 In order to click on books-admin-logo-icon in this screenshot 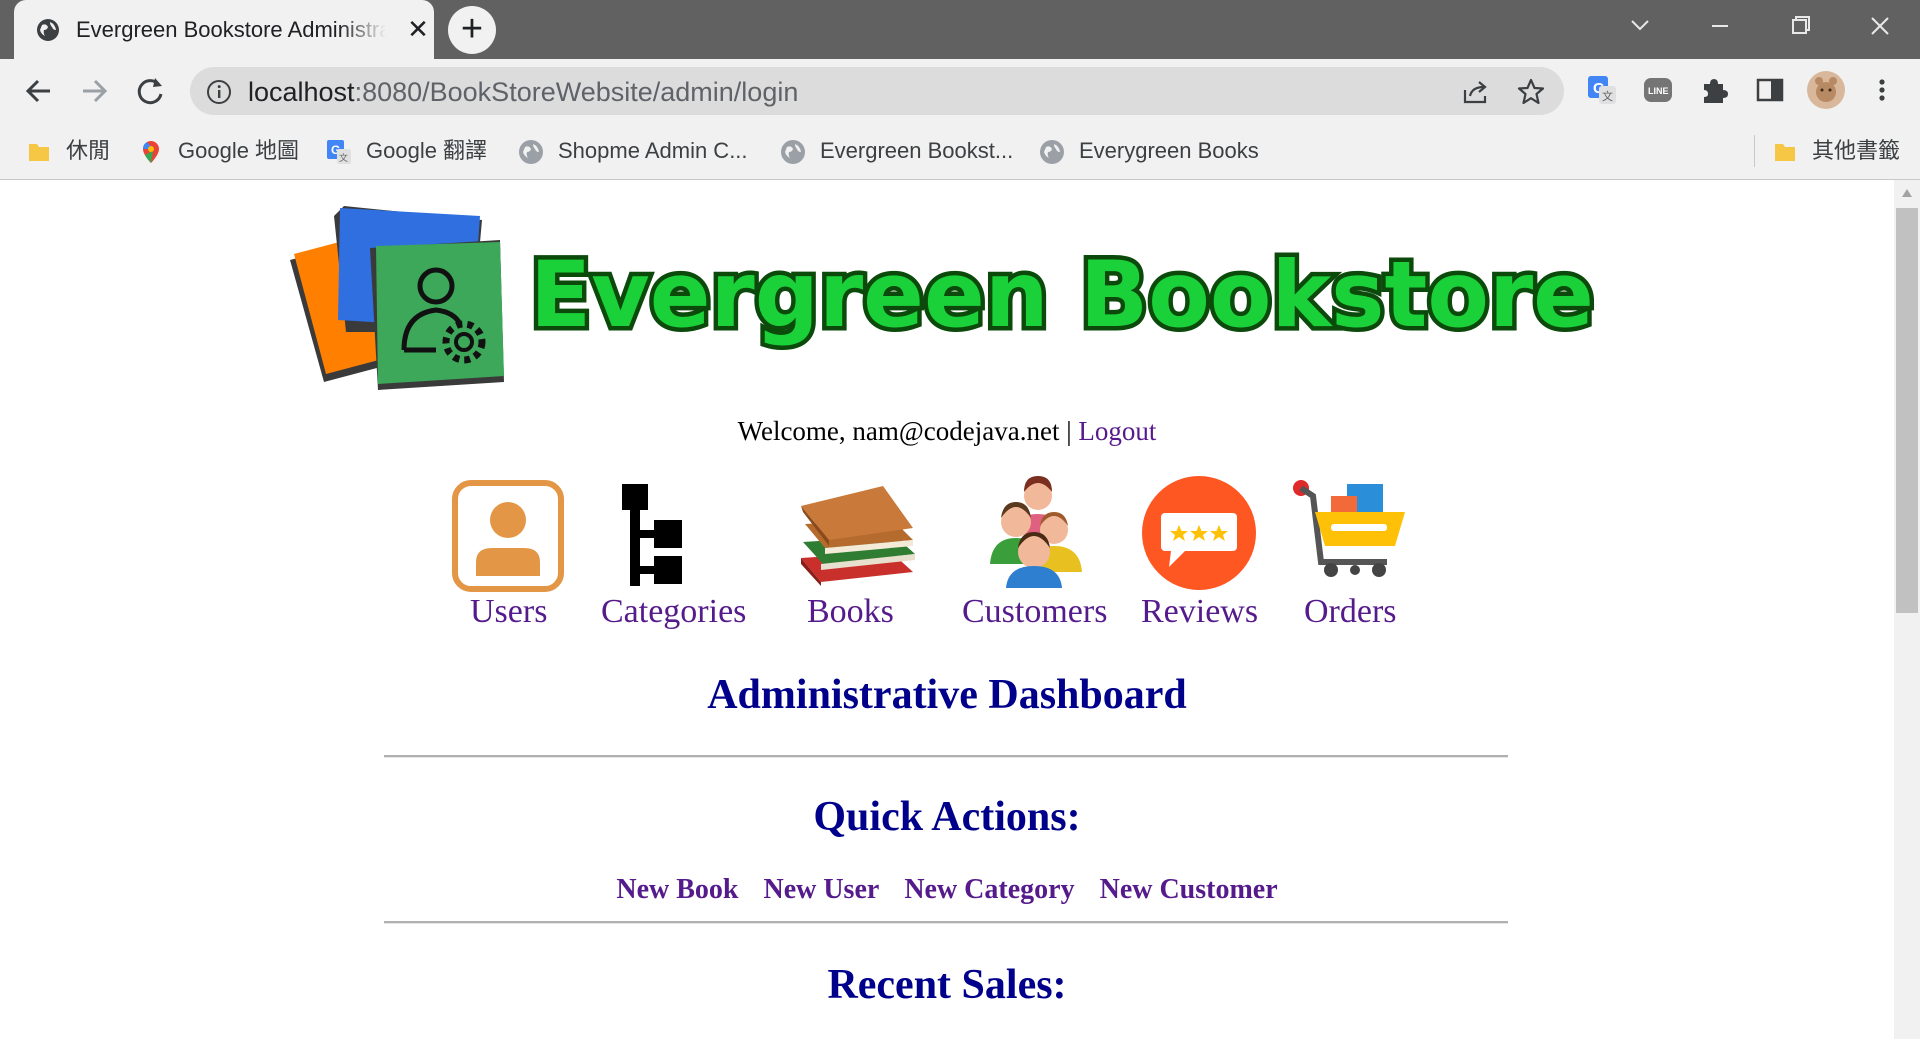, I will do `click(397, 298)`.